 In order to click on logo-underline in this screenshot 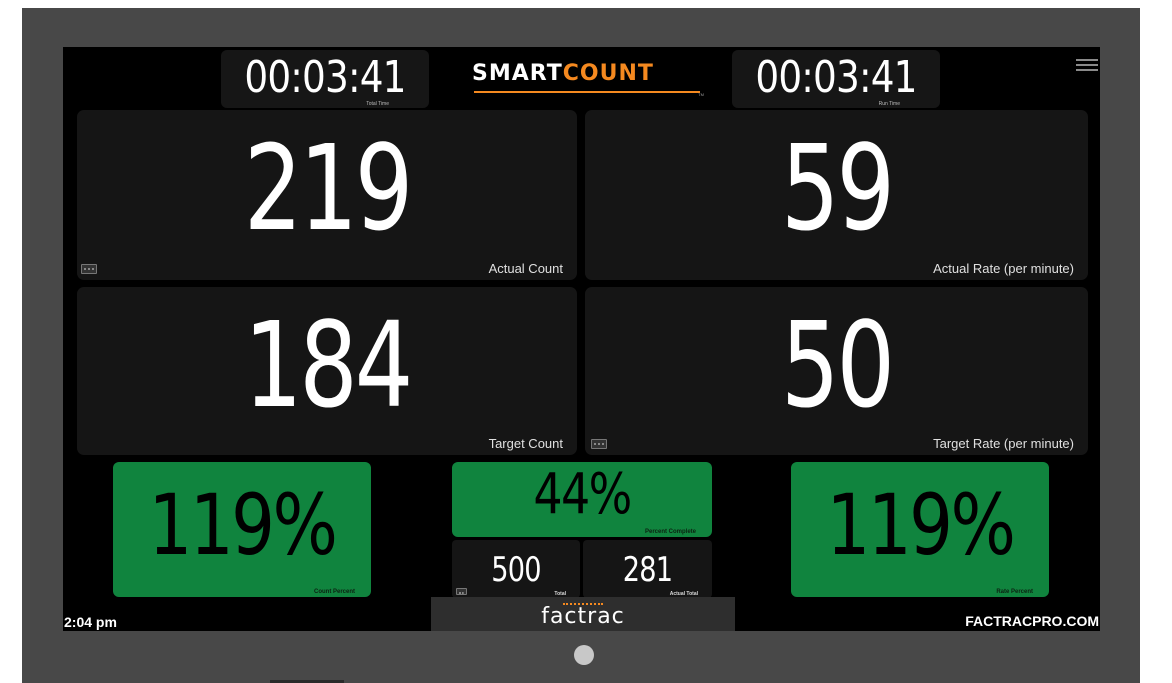, I will do `click(587, 92)`.